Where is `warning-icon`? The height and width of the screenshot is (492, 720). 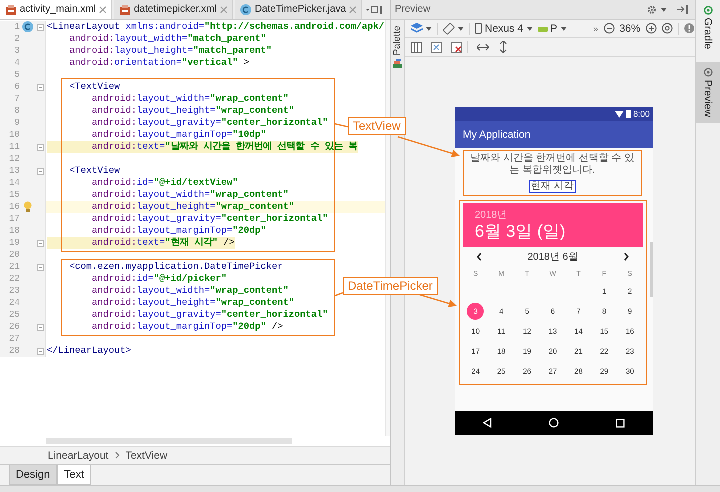
warning-icon is located at coordinates (689, 28).